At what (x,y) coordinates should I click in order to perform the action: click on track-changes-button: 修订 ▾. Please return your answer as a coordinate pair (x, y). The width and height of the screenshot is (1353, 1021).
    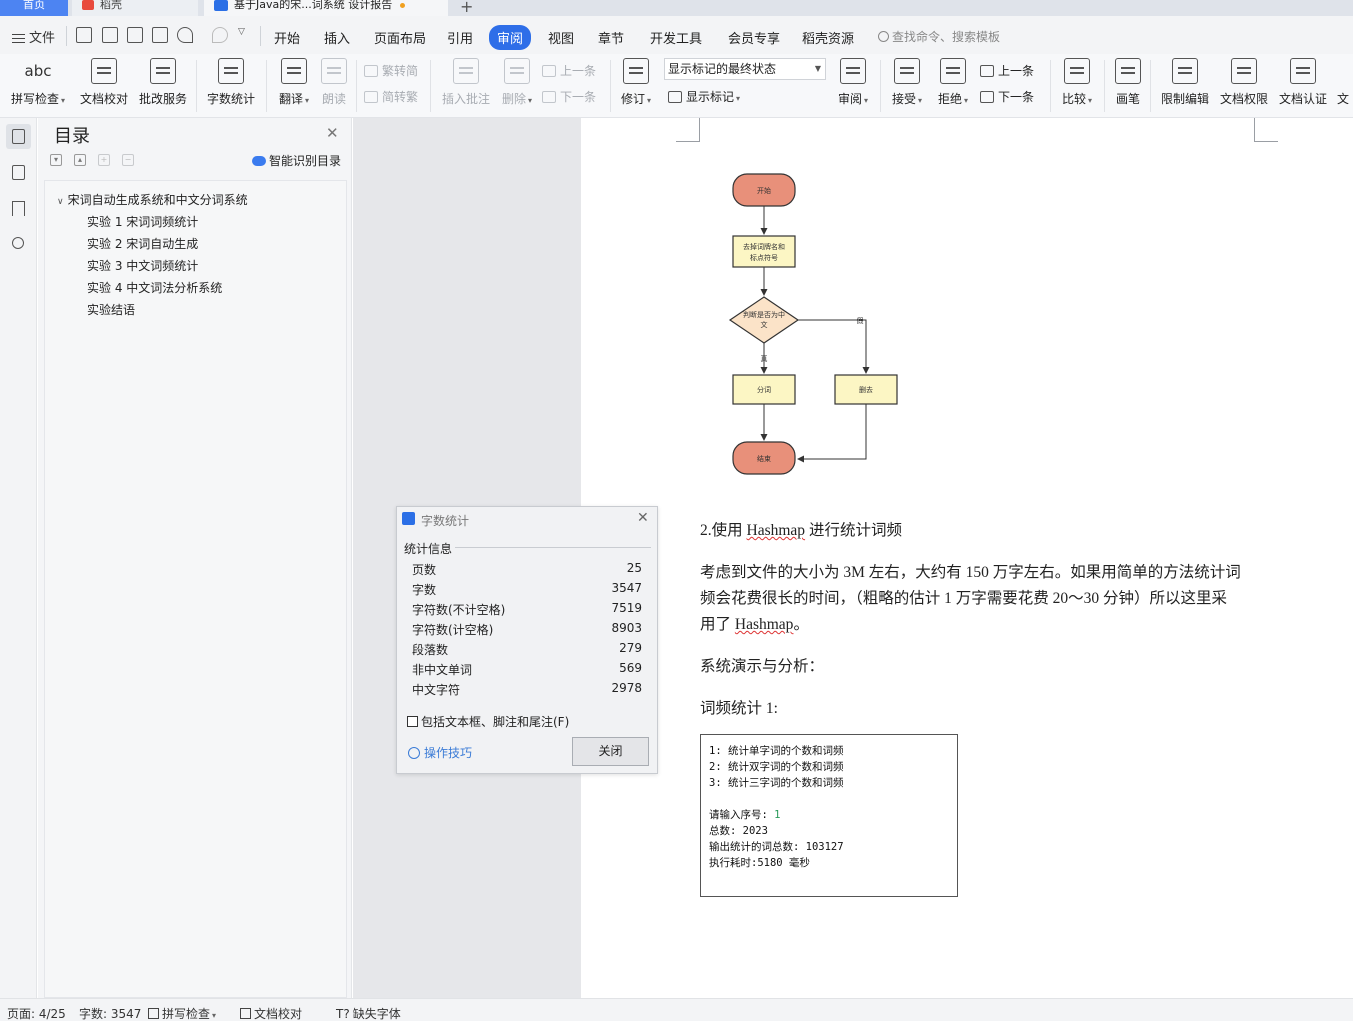
    Looking at the image, I should click on (636, 82).